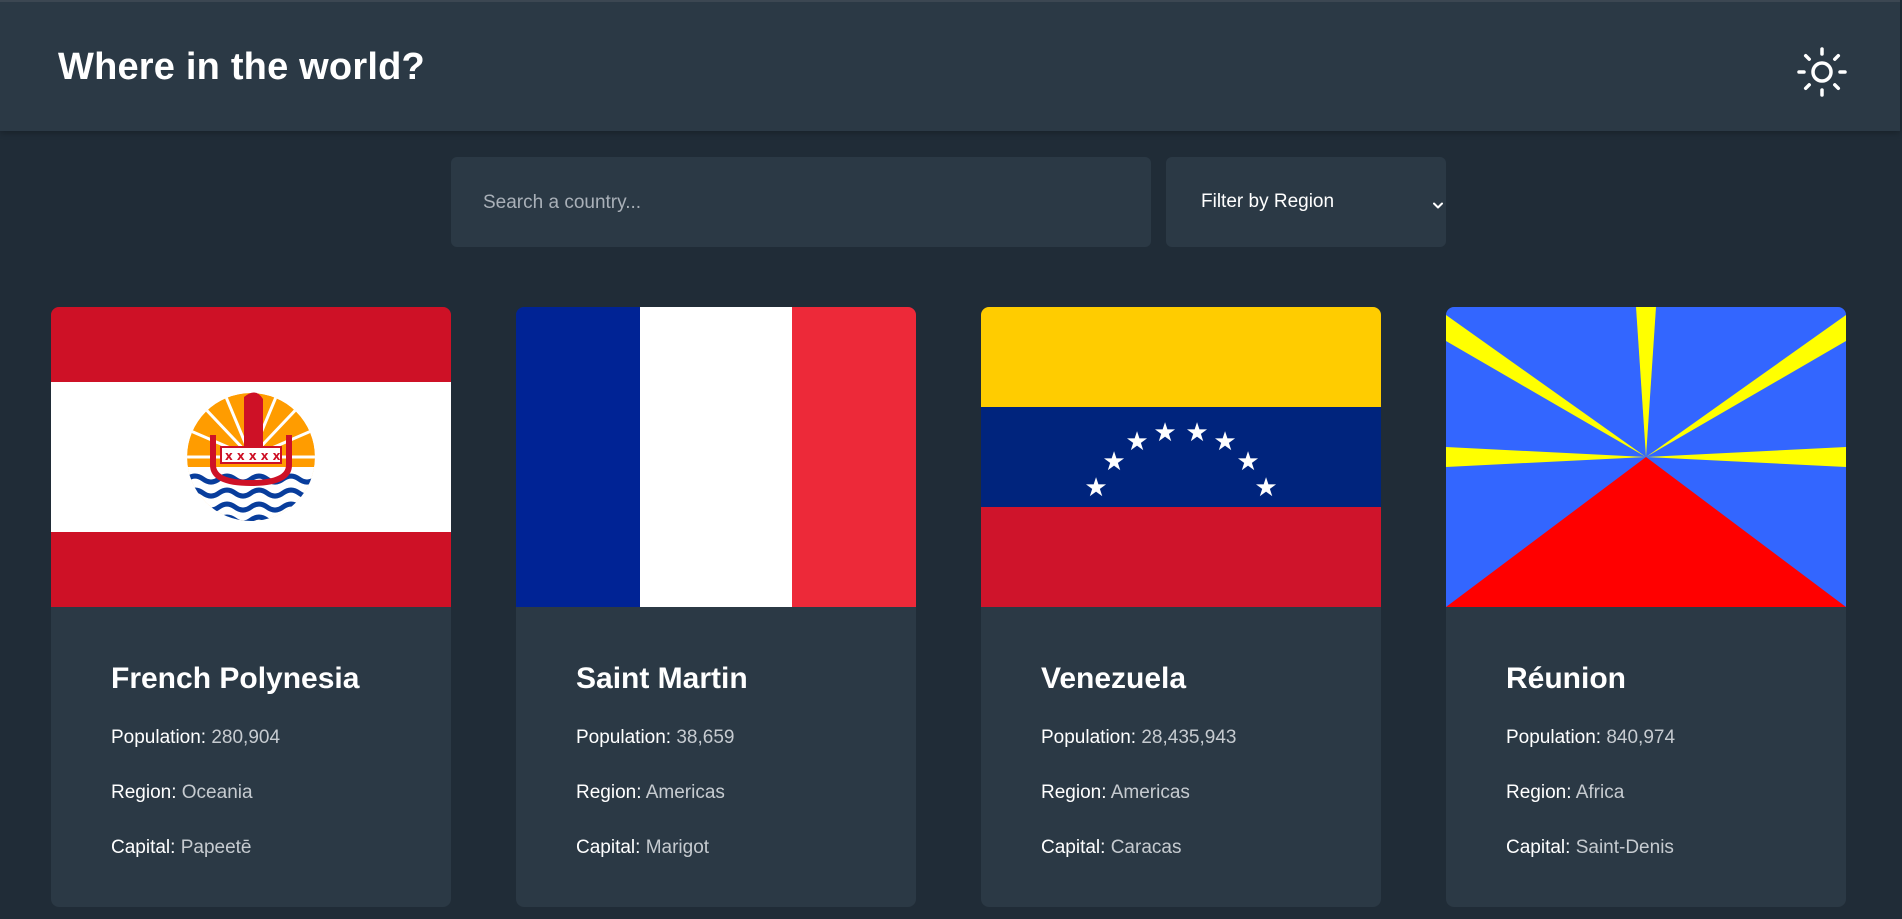  I want to click on population-stat: Population: 28,435,943, so click(1139, 737).